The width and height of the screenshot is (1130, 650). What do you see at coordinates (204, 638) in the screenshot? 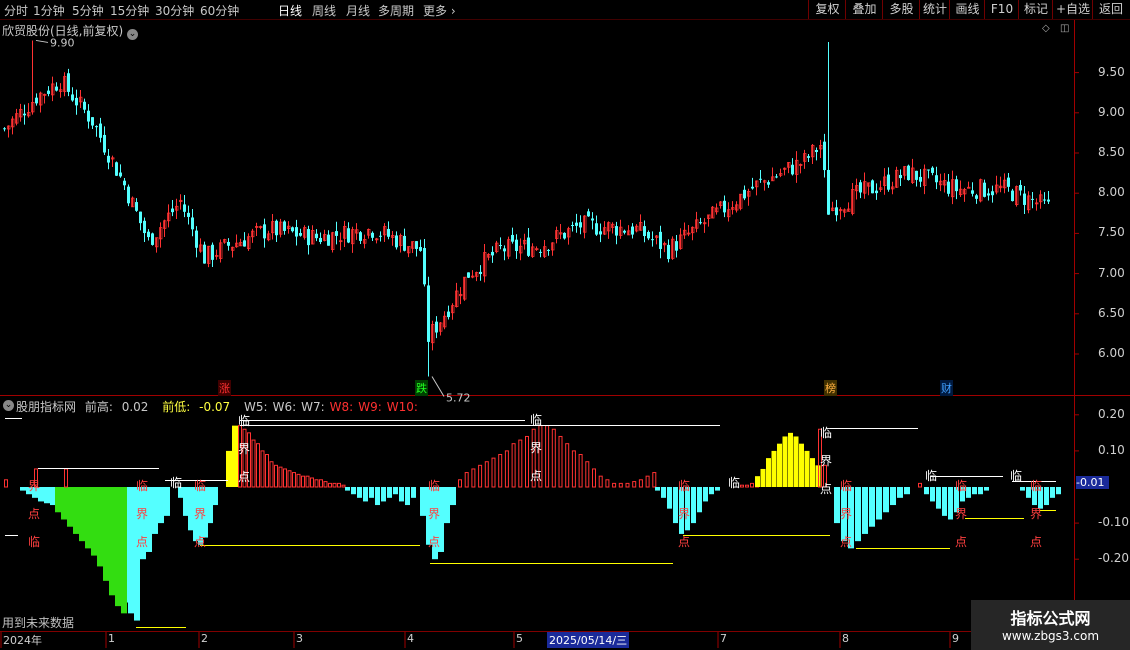
I see `date-tick-label: 2` at bounding box center [204, 638].